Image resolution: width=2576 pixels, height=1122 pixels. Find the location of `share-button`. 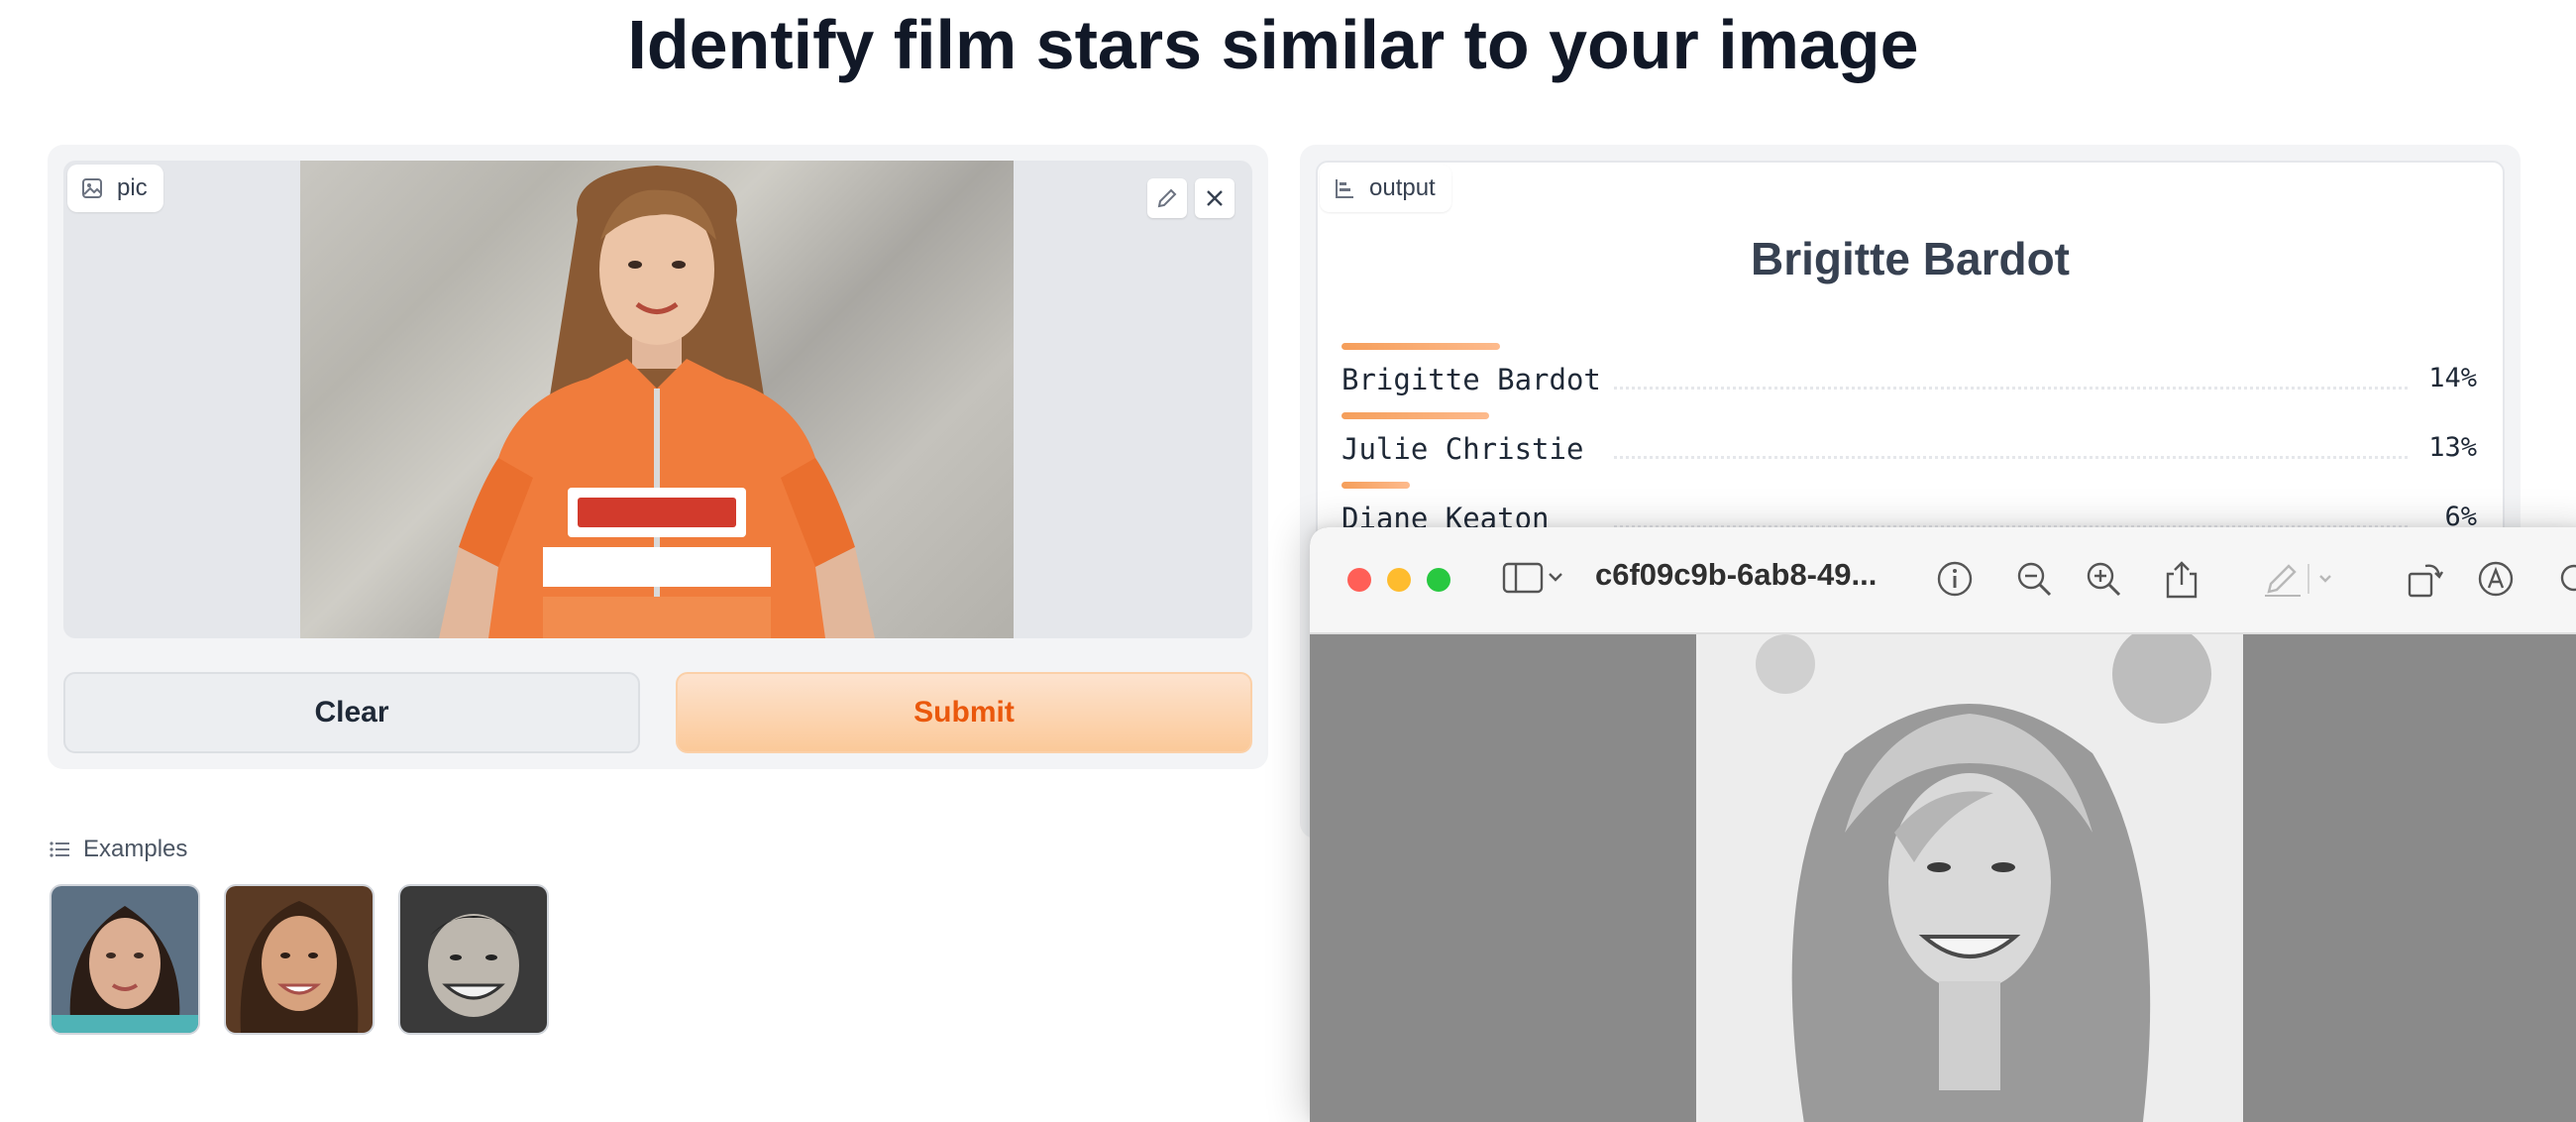

share-button is located at coordinates (2182, 580).